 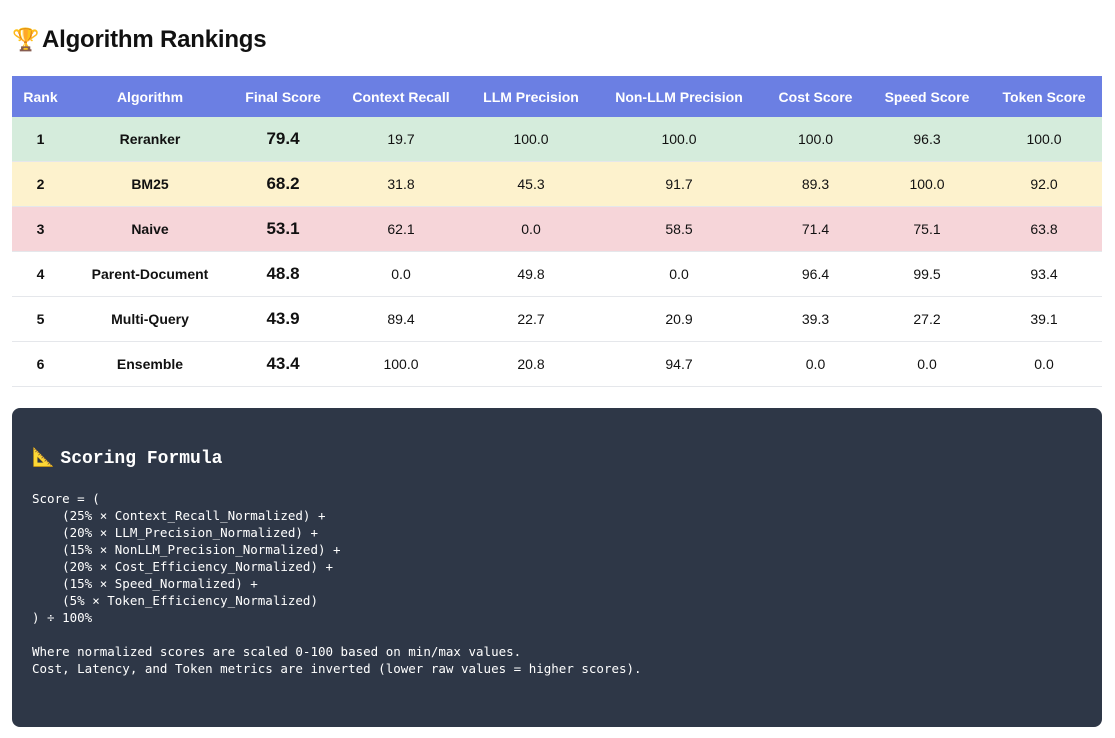 I want to click on non-llm-precision-cell: 94.7, so click(x=679, y=364).